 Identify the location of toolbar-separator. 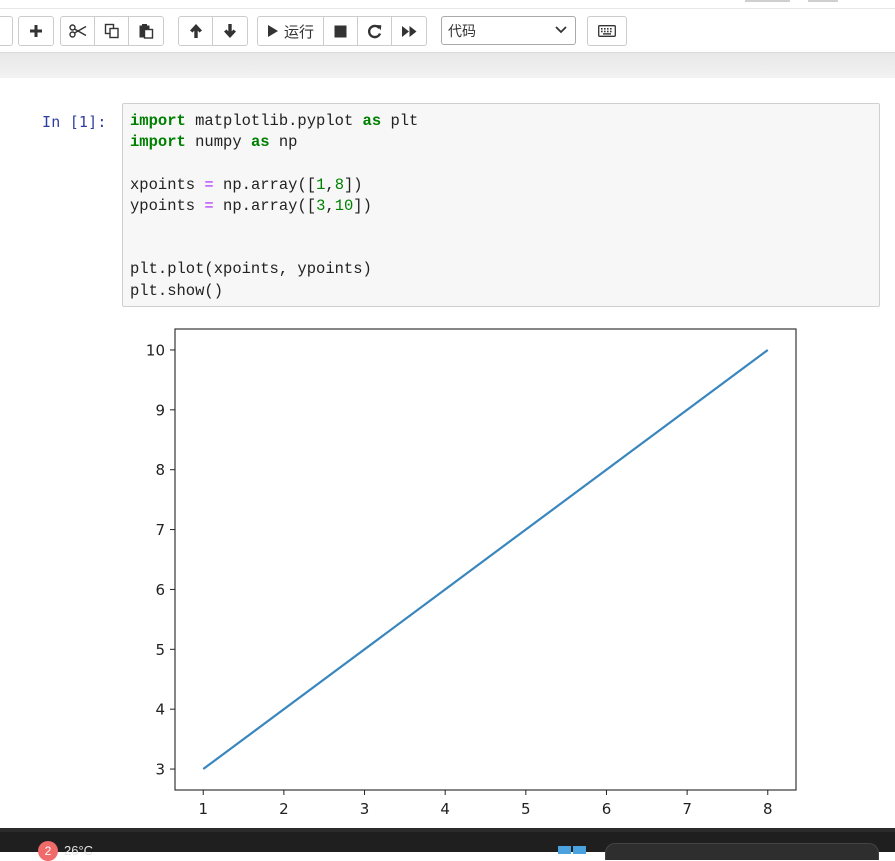
(447, 65).